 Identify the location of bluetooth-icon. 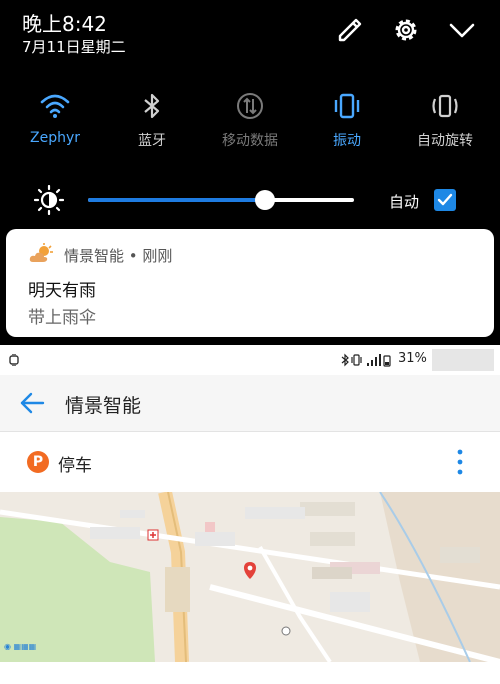
(152, 106).